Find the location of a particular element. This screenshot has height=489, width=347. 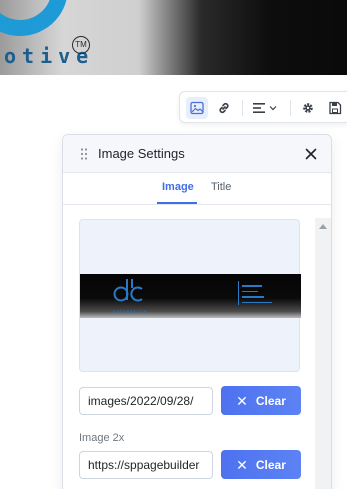

clear-image-button: ✕ Clear is located at coordinates (261, 400).